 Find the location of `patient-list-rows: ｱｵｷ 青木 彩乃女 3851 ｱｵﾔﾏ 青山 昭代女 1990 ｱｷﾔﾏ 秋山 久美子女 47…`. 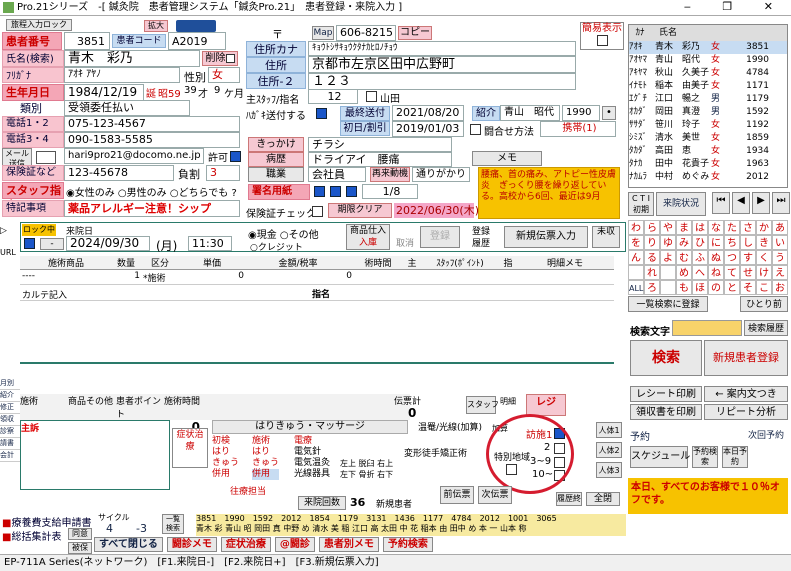

patient-list-rows: ｱｵｷ 青木 彩乃女 3851 ｱｵﾔﾏ 青山 昭代女 1990 ｱｷﾔﾏ 秋山 久美子女 47… is located at coordinates (708, 112).